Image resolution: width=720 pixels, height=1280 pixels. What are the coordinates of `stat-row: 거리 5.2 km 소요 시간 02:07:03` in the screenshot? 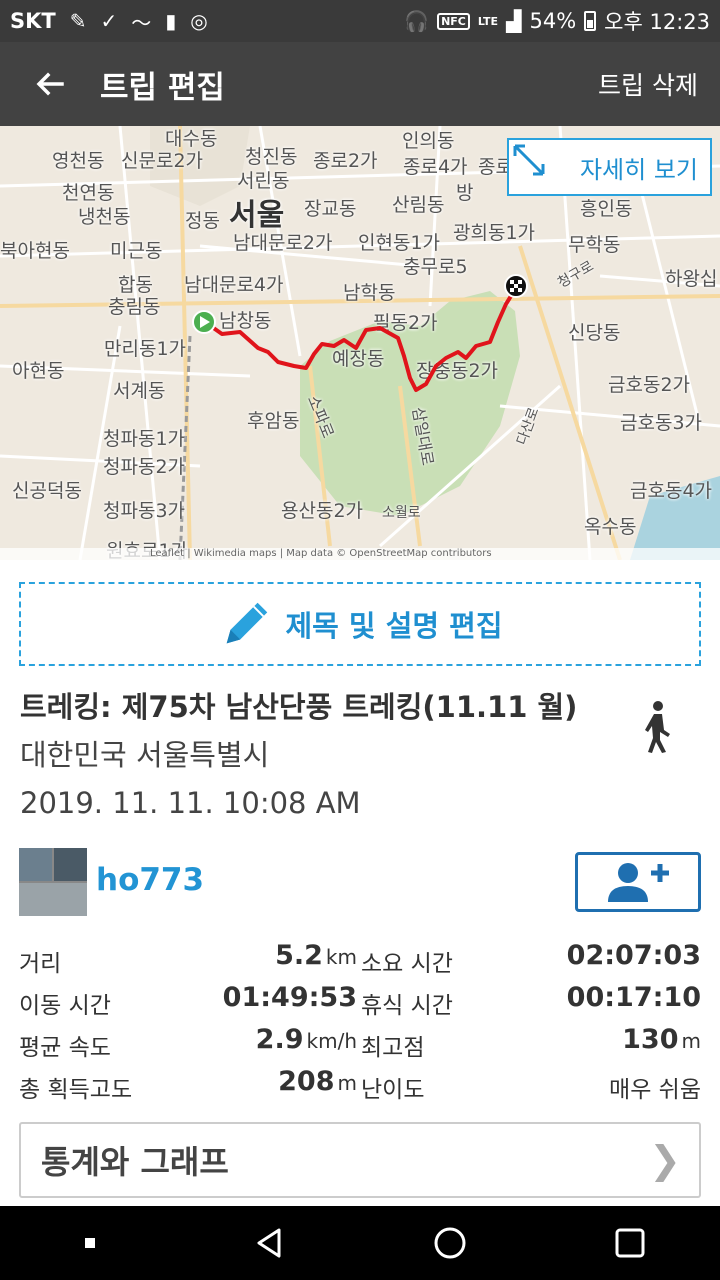 It's located at (360, 959).